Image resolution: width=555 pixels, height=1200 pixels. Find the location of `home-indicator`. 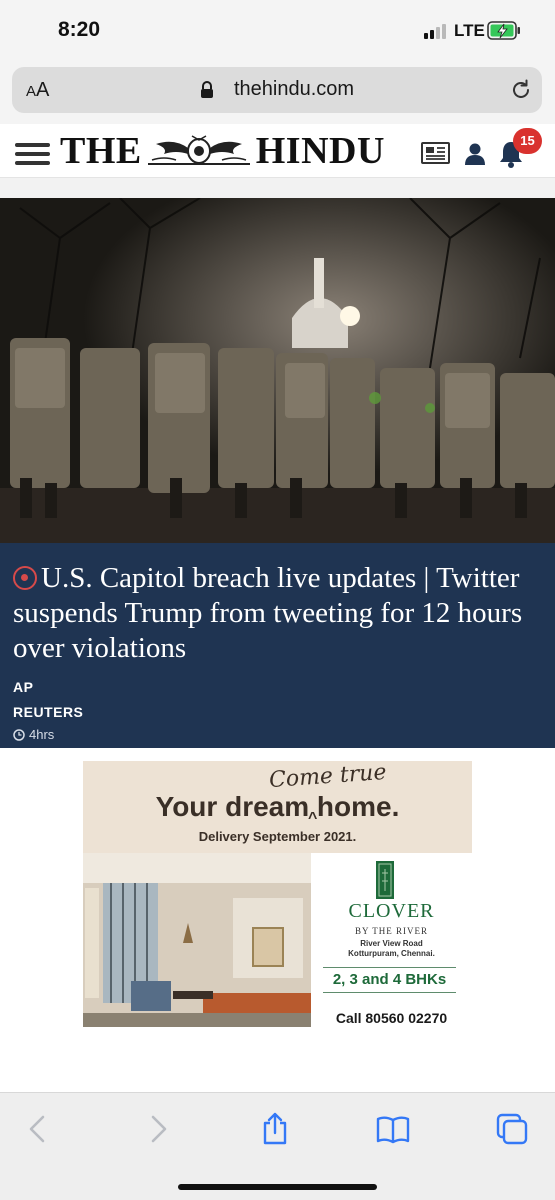

home-indicator is located at coordinates (277, 1187).